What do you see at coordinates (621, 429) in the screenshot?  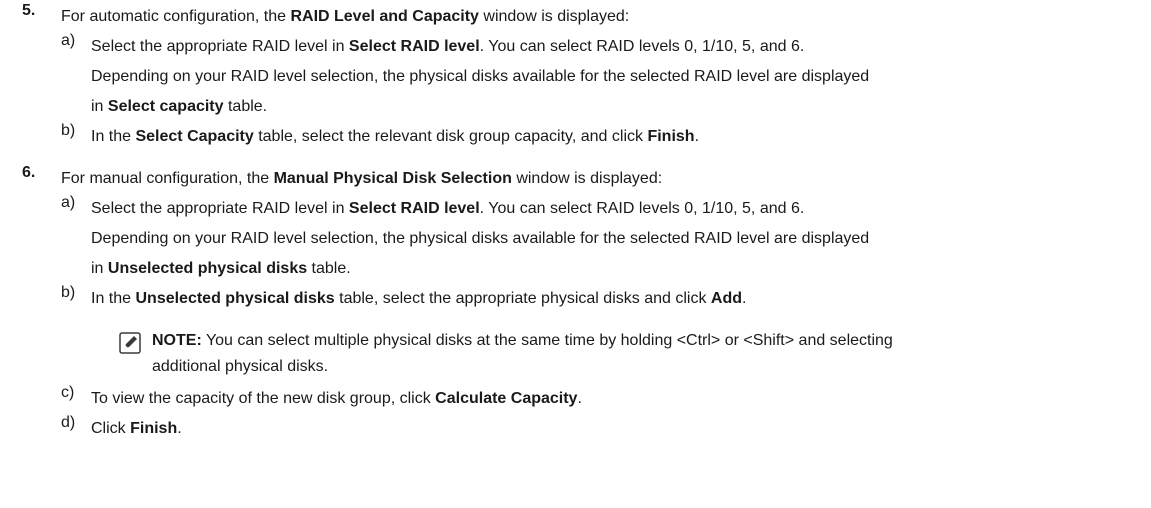 I see `substep-line: Click Finish.` at bounding box center [621, 429].